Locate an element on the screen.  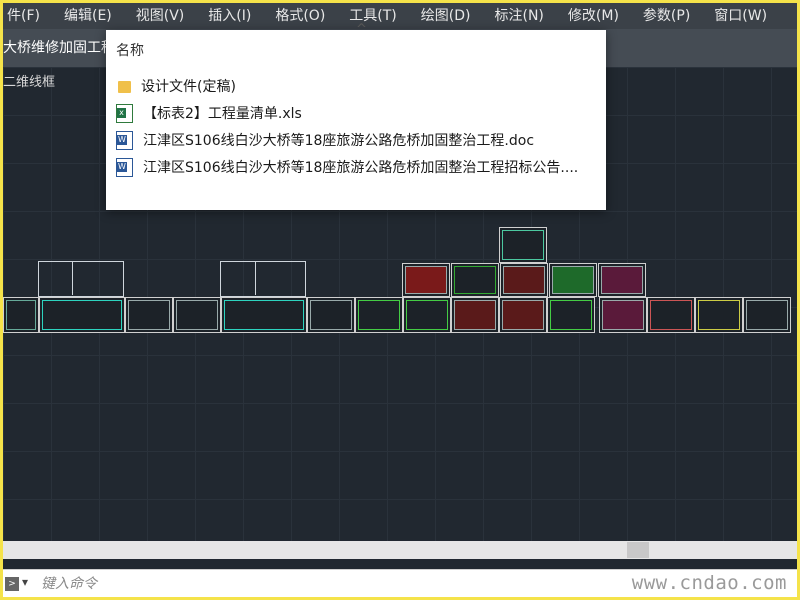
menu-file: 件(F) is located at coordinates (27, 16).